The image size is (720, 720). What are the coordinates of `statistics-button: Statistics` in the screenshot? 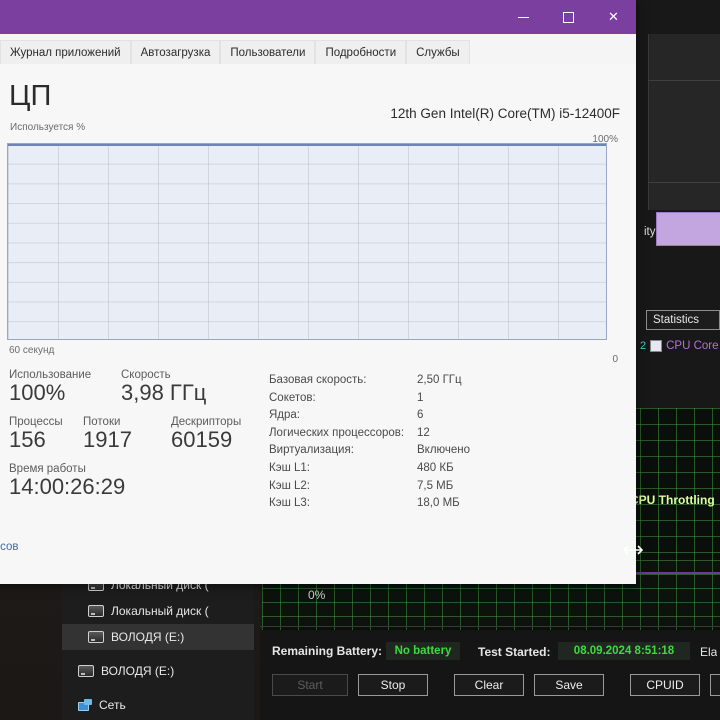 It's located at (683, 320).